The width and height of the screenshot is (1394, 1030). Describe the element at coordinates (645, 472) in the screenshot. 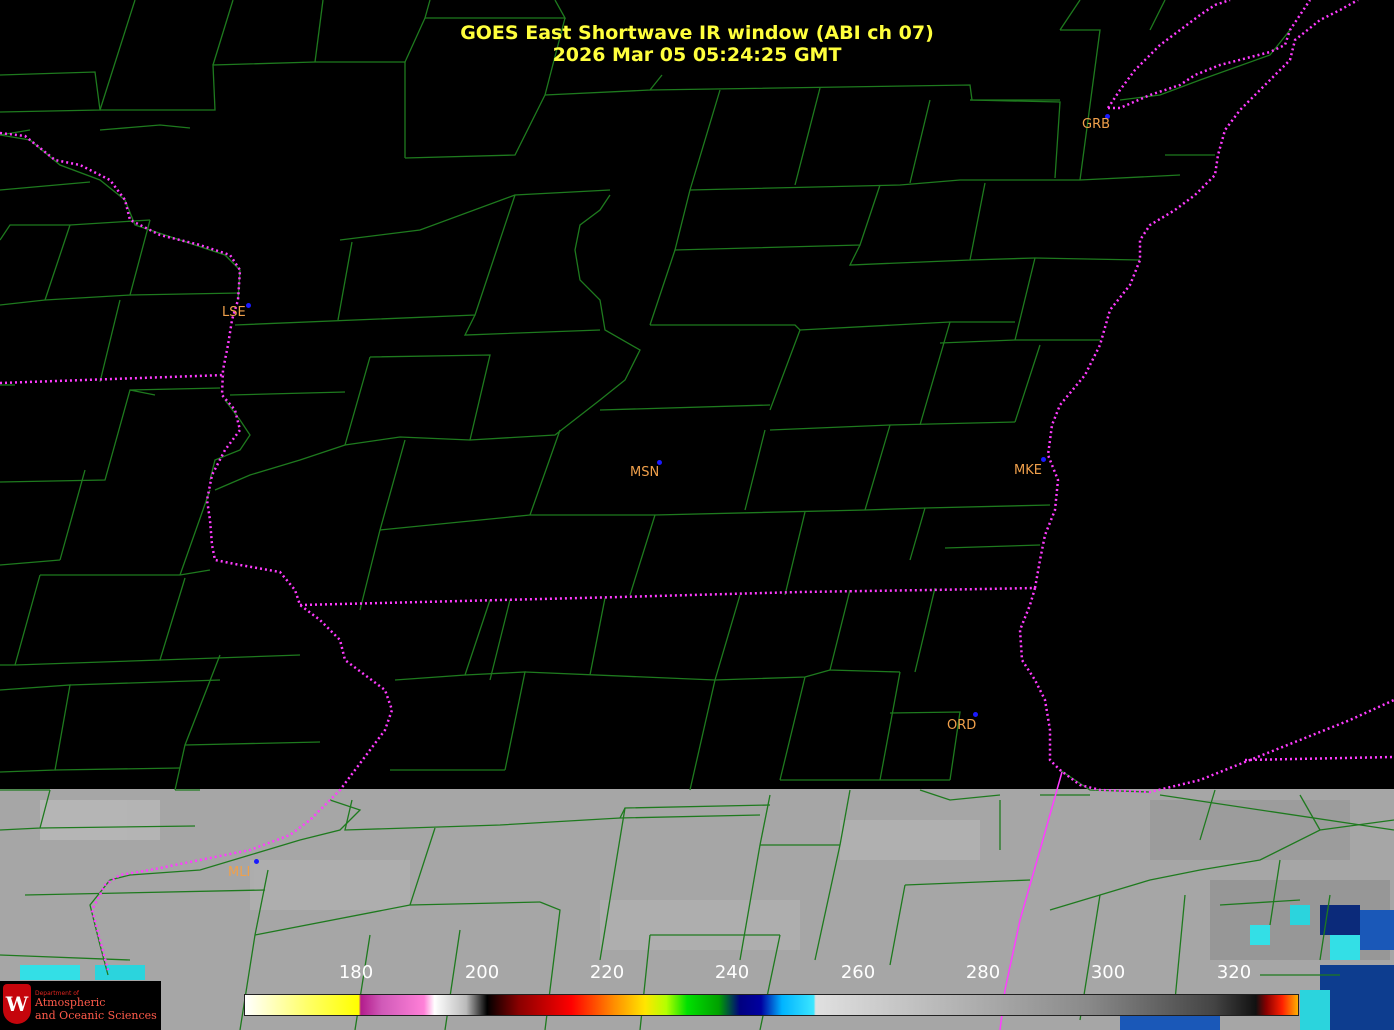

I see `station-label-msn: MSN` at that location.